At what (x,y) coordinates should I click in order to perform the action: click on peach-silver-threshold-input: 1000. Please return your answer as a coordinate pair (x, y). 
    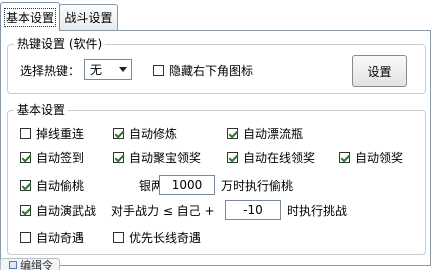
    Looking at the image, I should click on (187, 185).